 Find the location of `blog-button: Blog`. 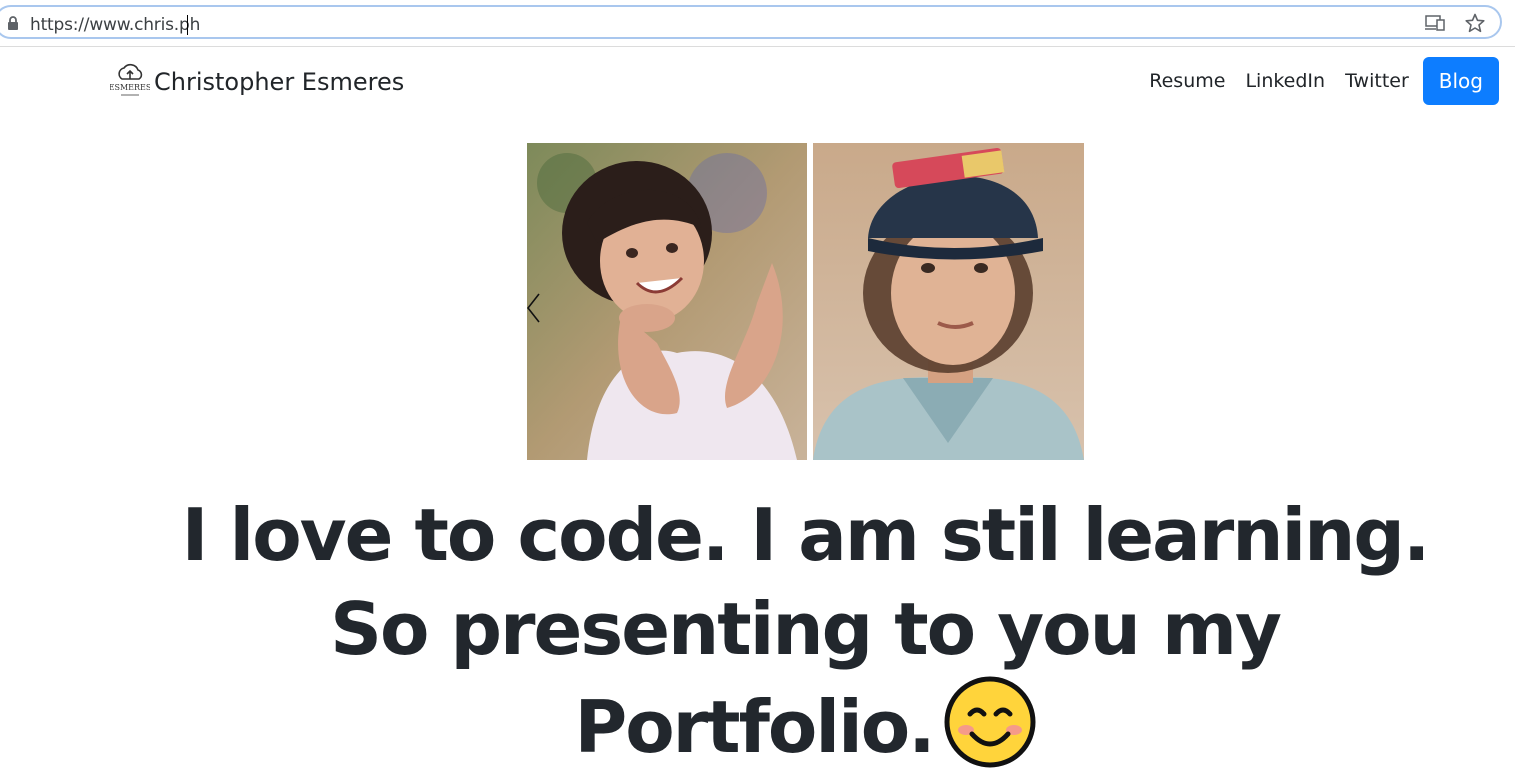

blog-button: Blog is located at coordinates (1460, 81).